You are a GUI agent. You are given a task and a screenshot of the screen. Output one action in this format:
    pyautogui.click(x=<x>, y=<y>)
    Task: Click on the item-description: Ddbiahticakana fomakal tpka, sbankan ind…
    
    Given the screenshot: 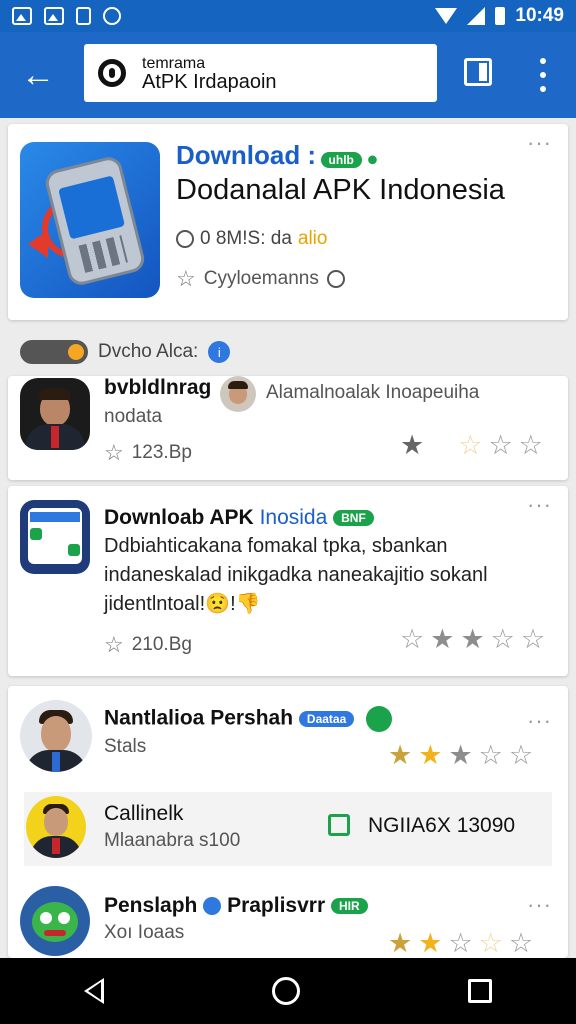 What is the action you would take?
    pyautogui.click(x=296, y=575)
    